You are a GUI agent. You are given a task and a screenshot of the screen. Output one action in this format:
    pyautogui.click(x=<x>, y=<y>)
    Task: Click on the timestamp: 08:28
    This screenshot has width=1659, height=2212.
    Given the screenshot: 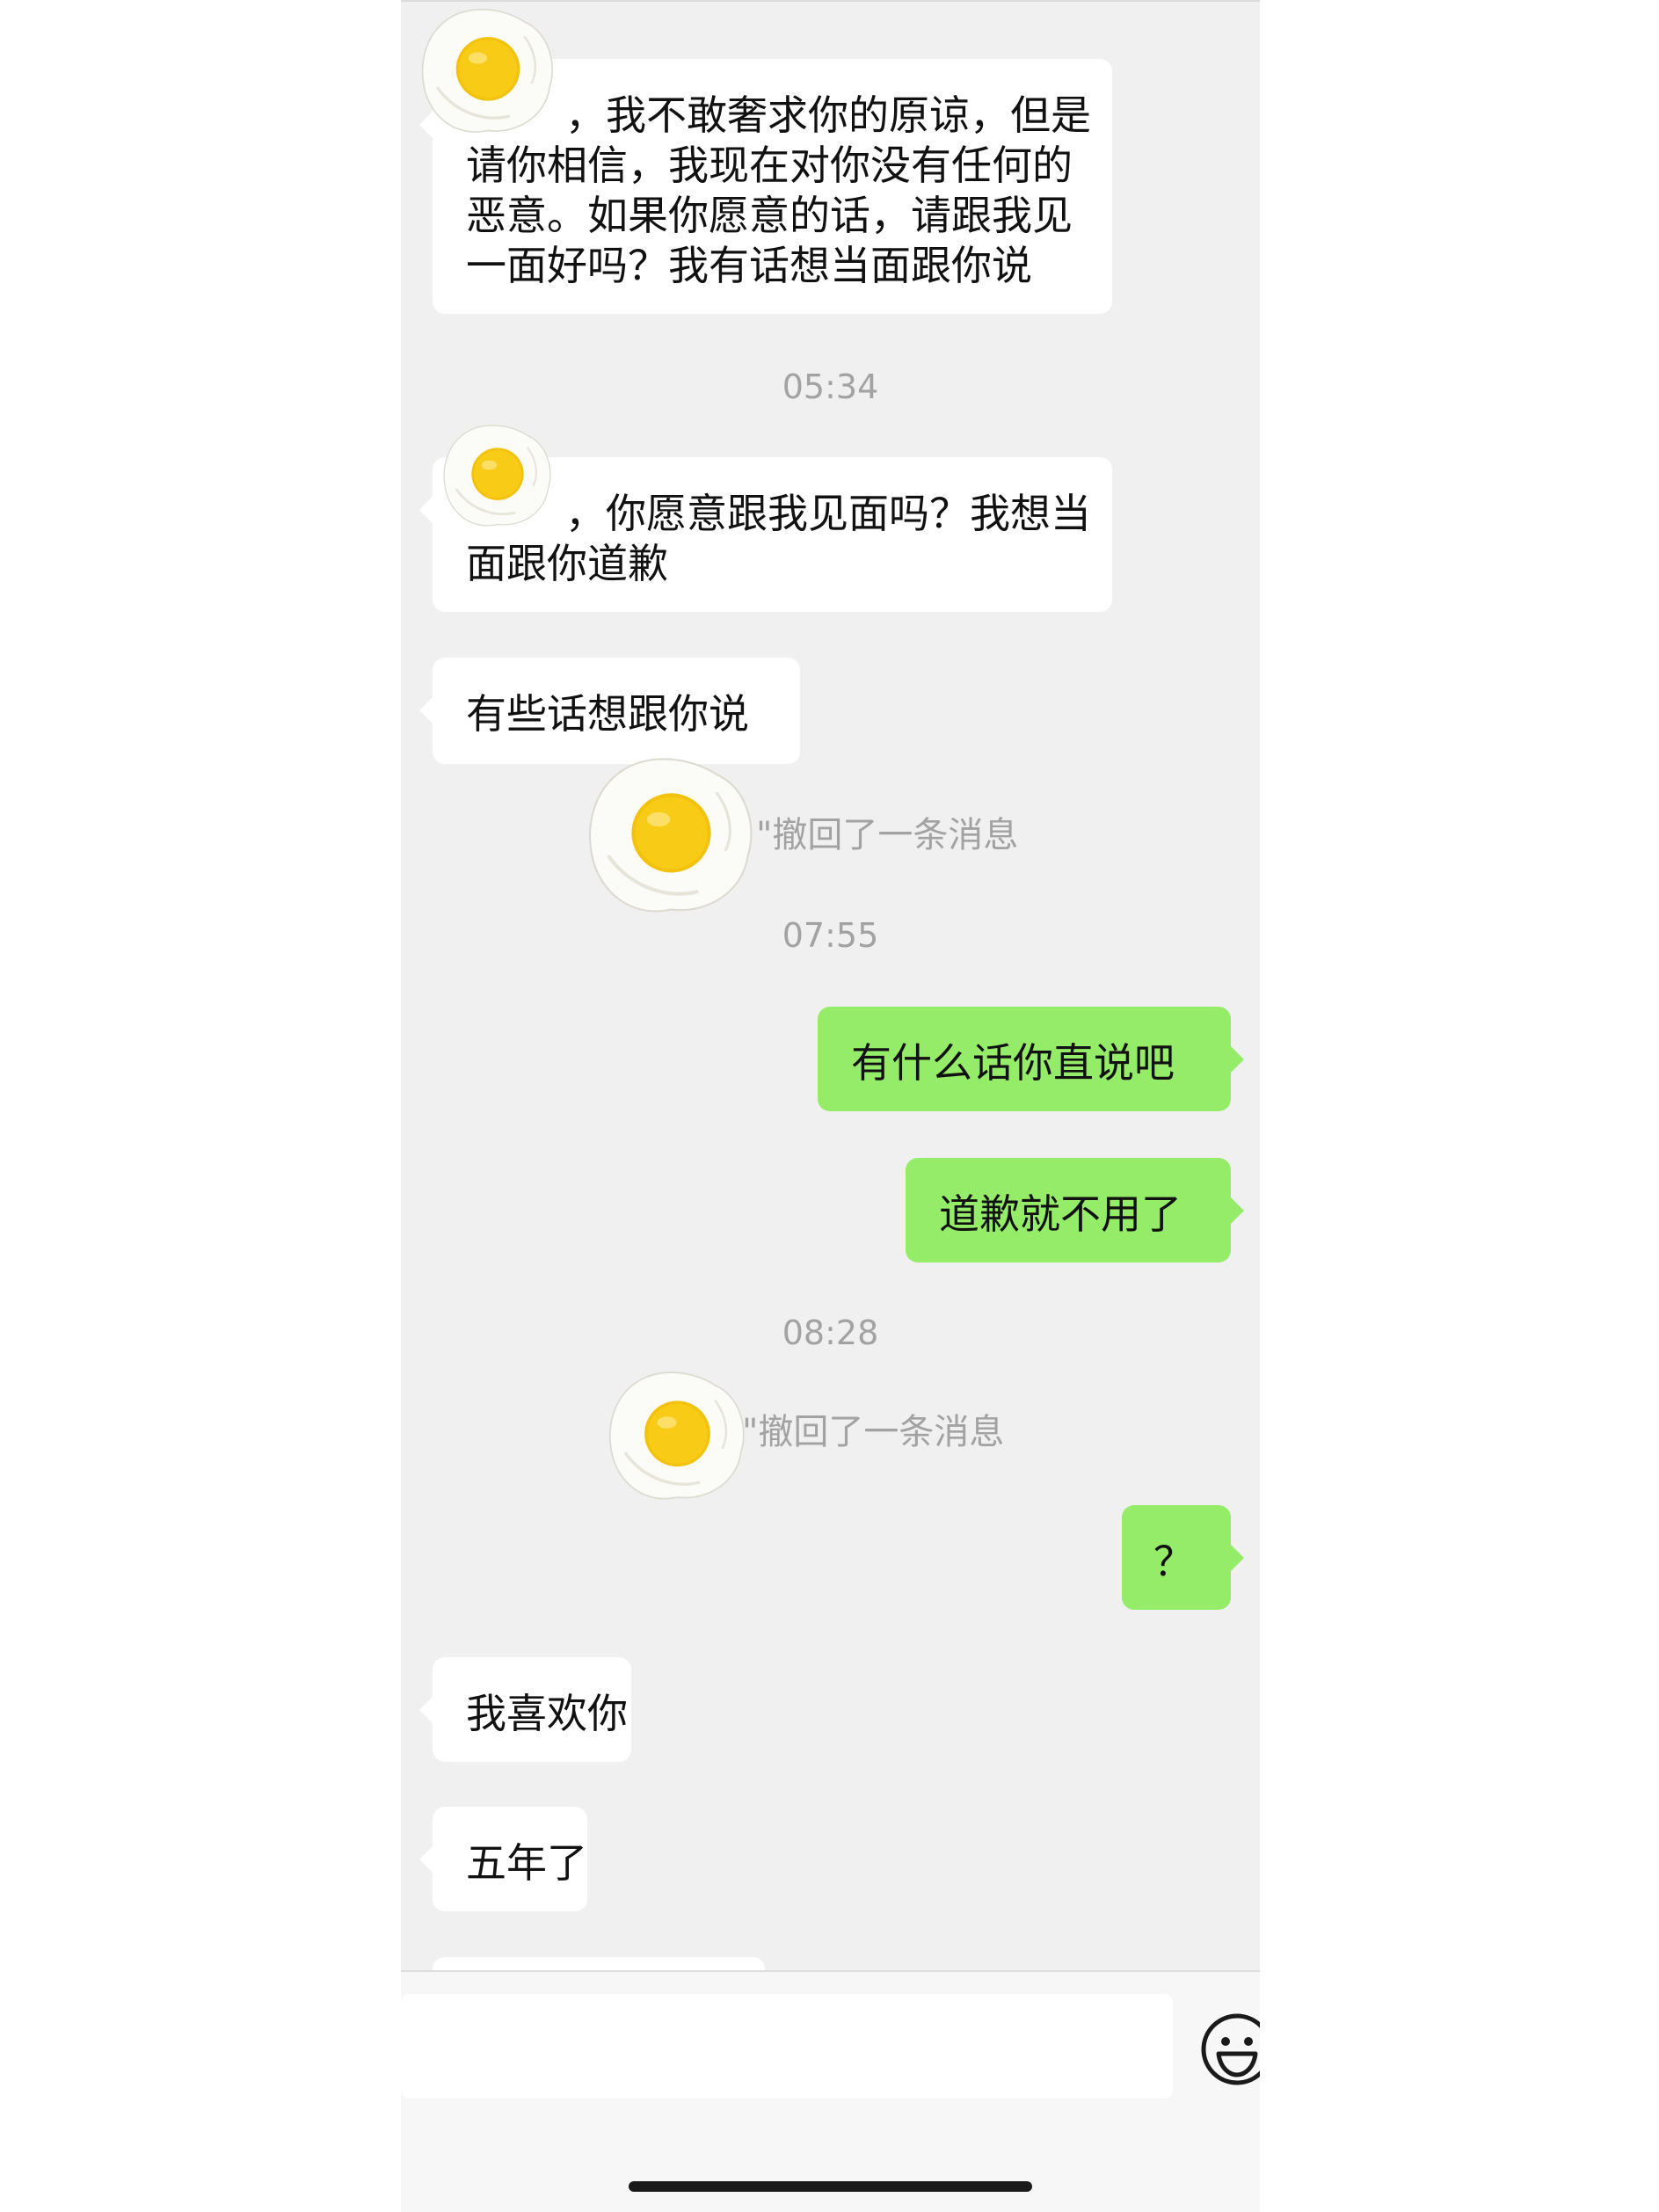 What is the action you would take?
    pyautogui.click(x=830, y=1332)
    